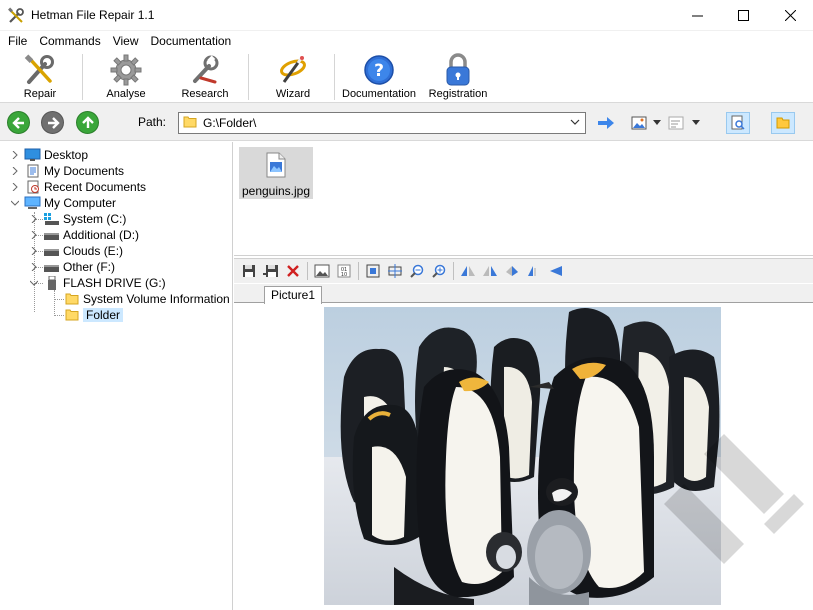 This screenshot has height=610, width=813. What do you see at coordinates (458, 94) in the screenshot?
I see `registration-label: Registration` at bounding box center [458, 94].